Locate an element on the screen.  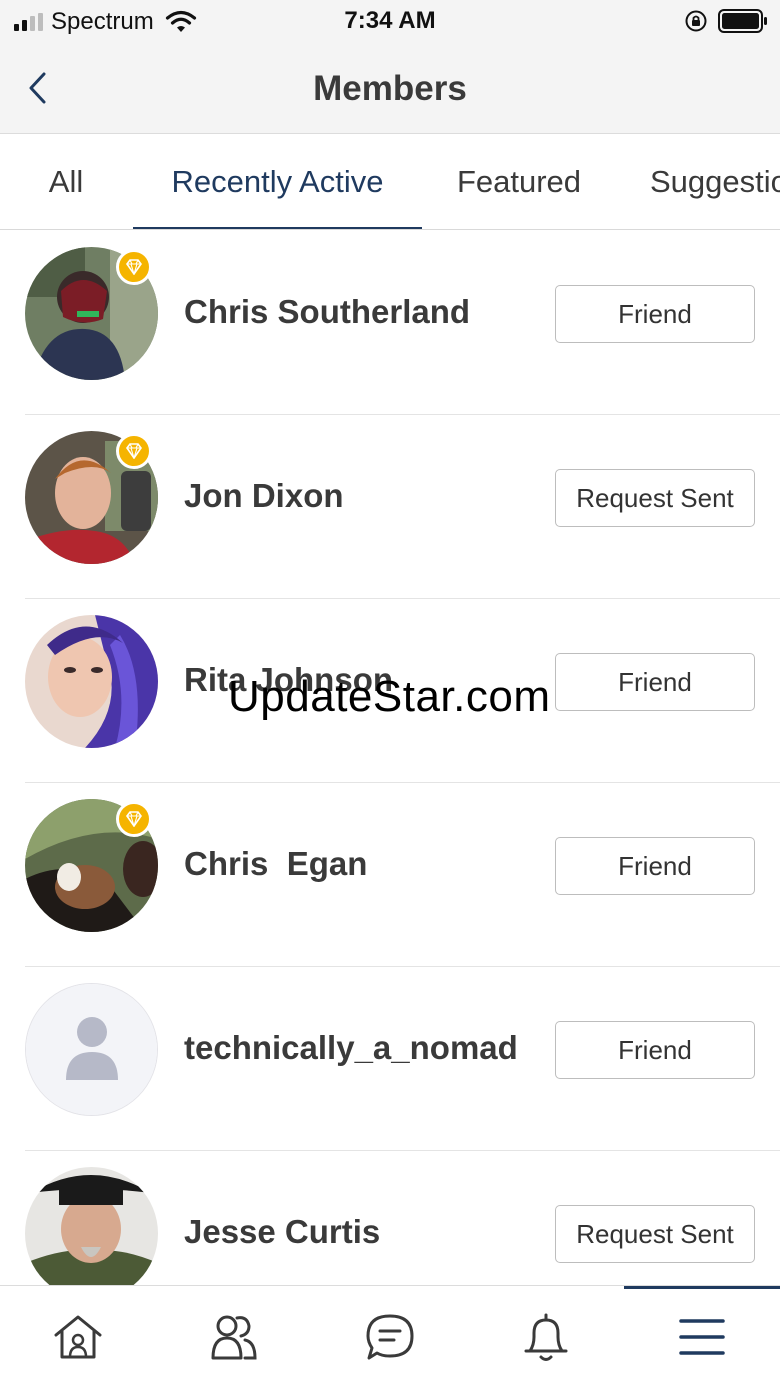
tab-label: Suggestions is located at coordinates (715, 181).